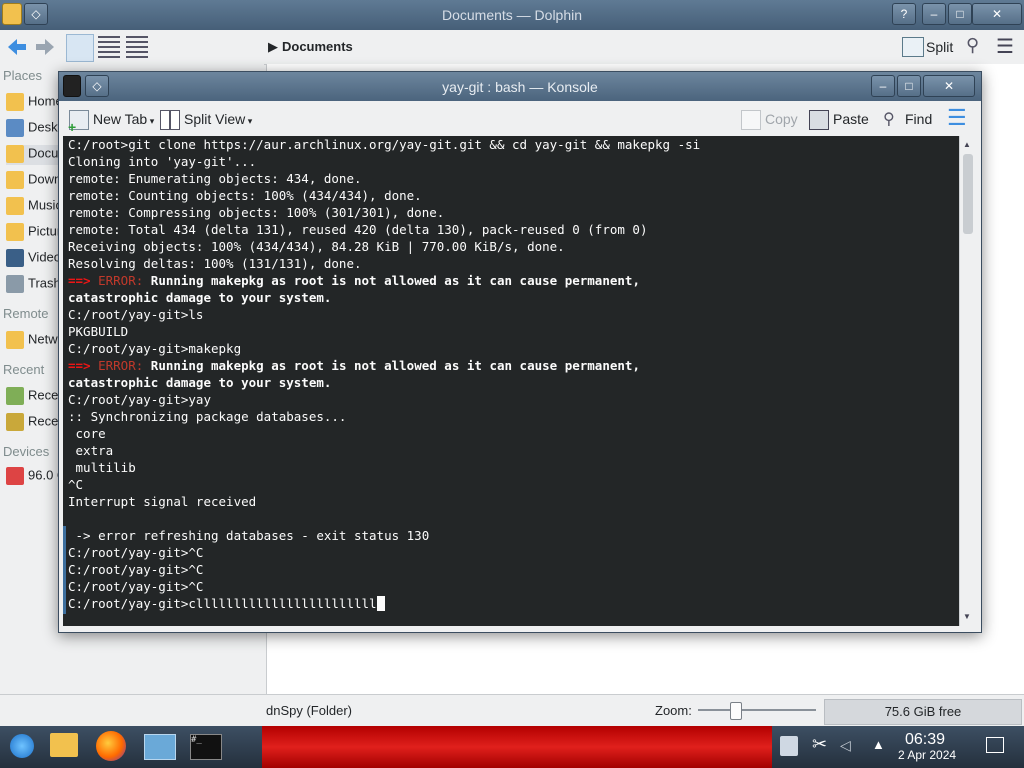  Describe the element at coordinates (757, 711) in the screenshot. I see `zoom-slider` at that location.